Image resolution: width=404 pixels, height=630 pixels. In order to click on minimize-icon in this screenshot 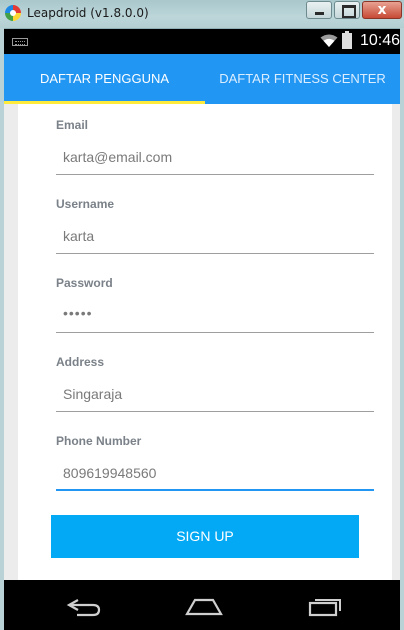, I will do `click(319, 13)`.